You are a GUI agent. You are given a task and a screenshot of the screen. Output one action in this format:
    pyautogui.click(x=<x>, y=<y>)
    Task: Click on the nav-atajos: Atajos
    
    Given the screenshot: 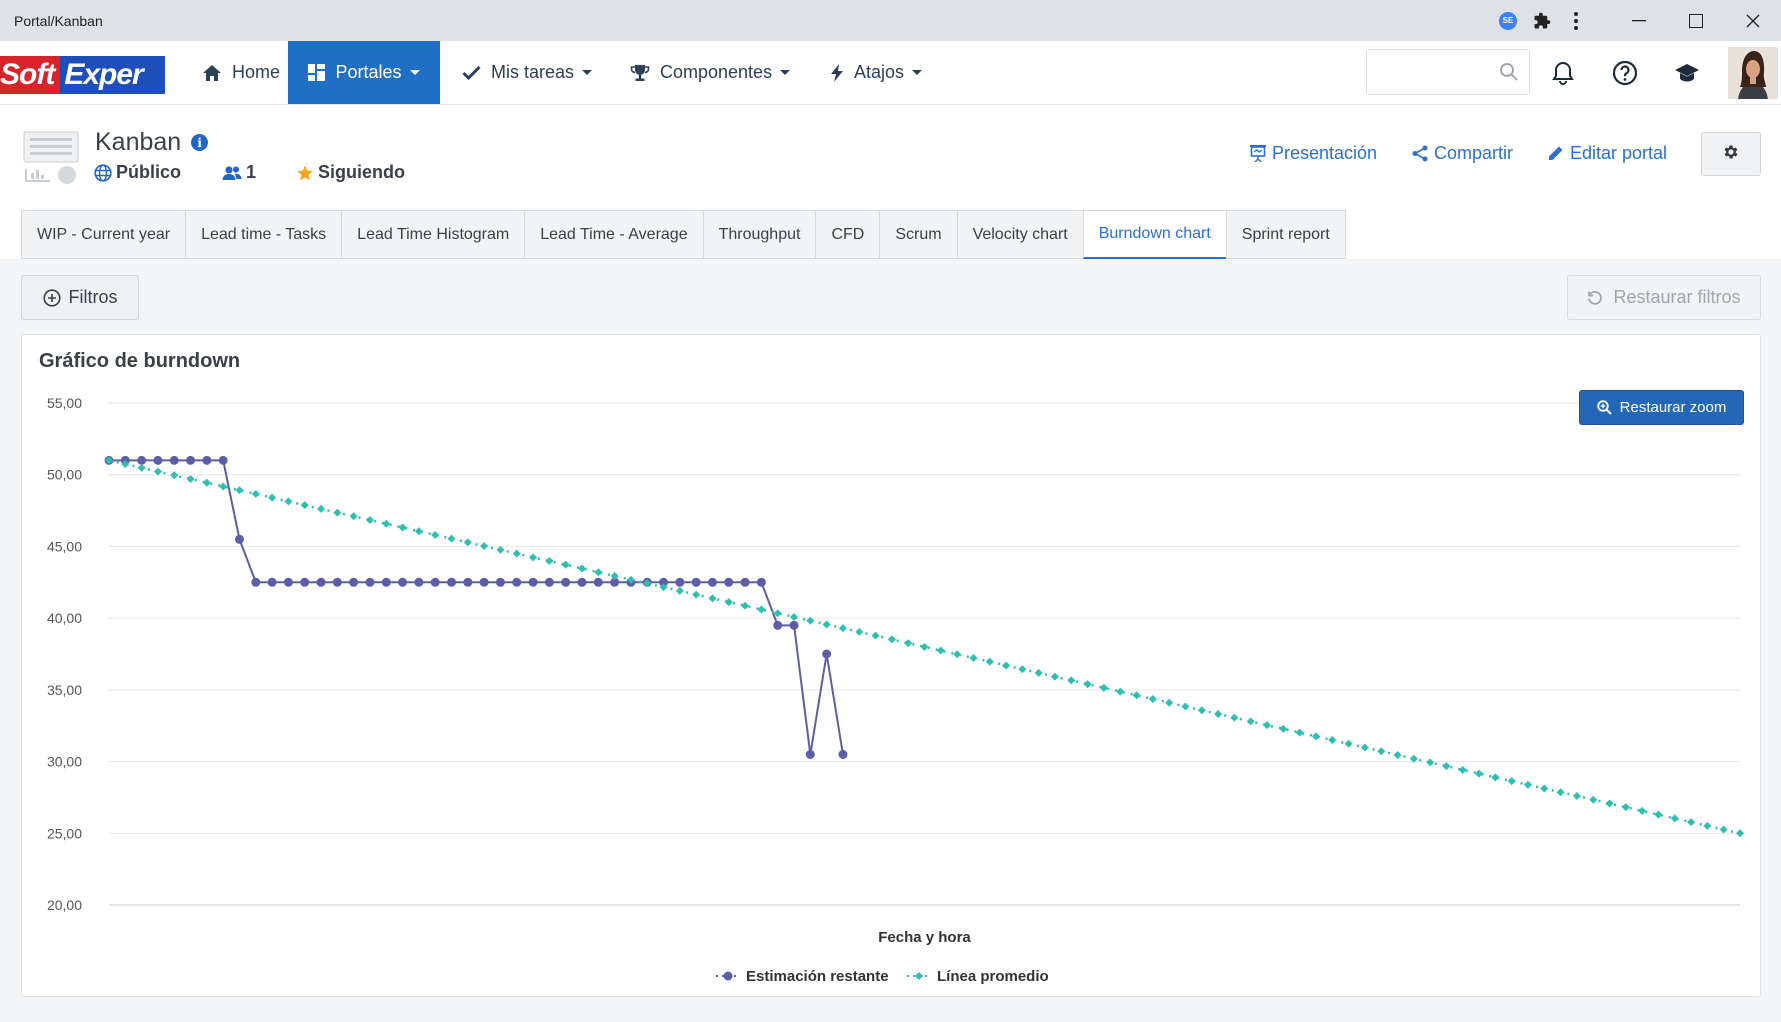 What is the action you would take?
    pyautogui.click(x=876, y=72)
    